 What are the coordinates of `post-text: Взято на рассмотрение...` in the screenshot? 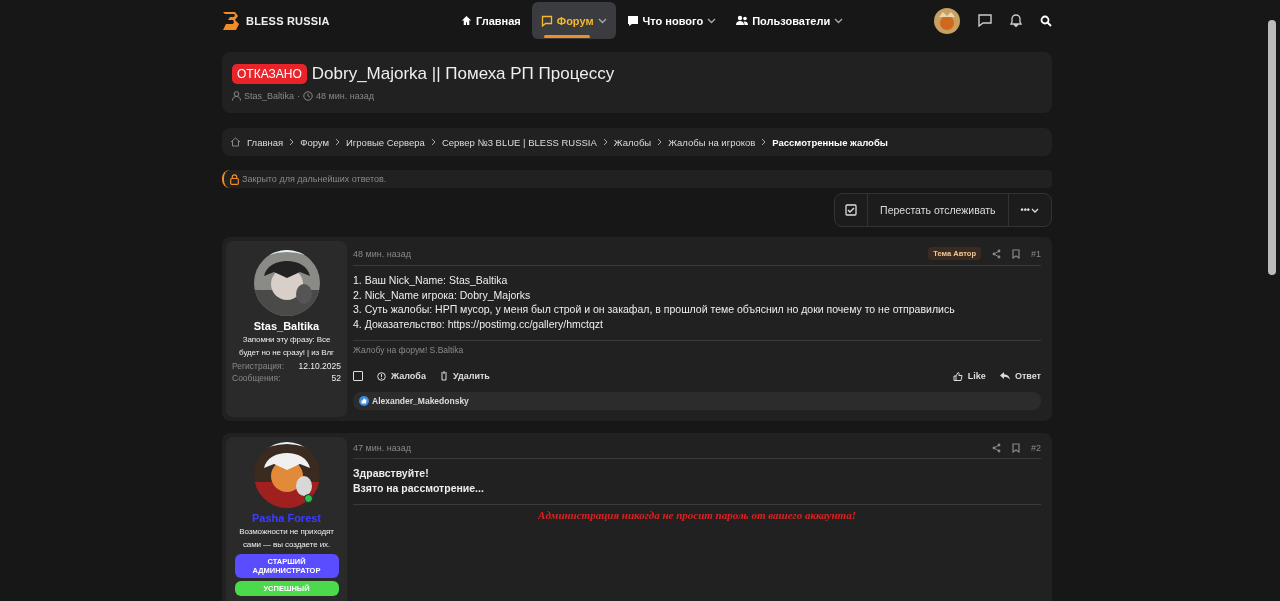 It's located at (419, 487).